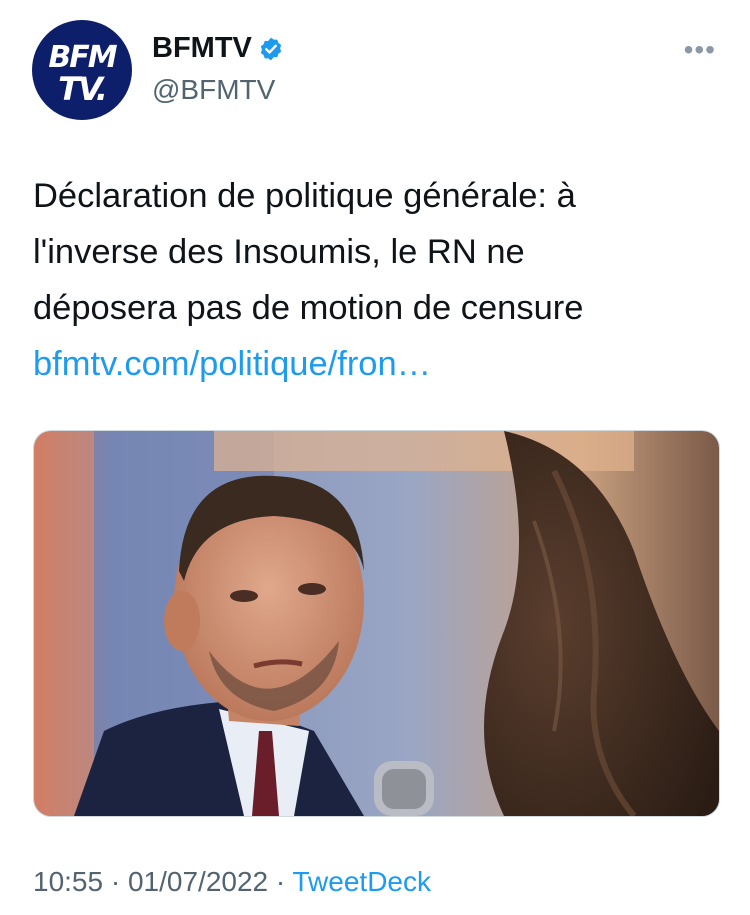 Image resolution: width=750 pixels, height=915 pixels. Describe the element at coordinates (198, 881) in the screenshot. I see `tweet-date: 01/07/2022` at that location.